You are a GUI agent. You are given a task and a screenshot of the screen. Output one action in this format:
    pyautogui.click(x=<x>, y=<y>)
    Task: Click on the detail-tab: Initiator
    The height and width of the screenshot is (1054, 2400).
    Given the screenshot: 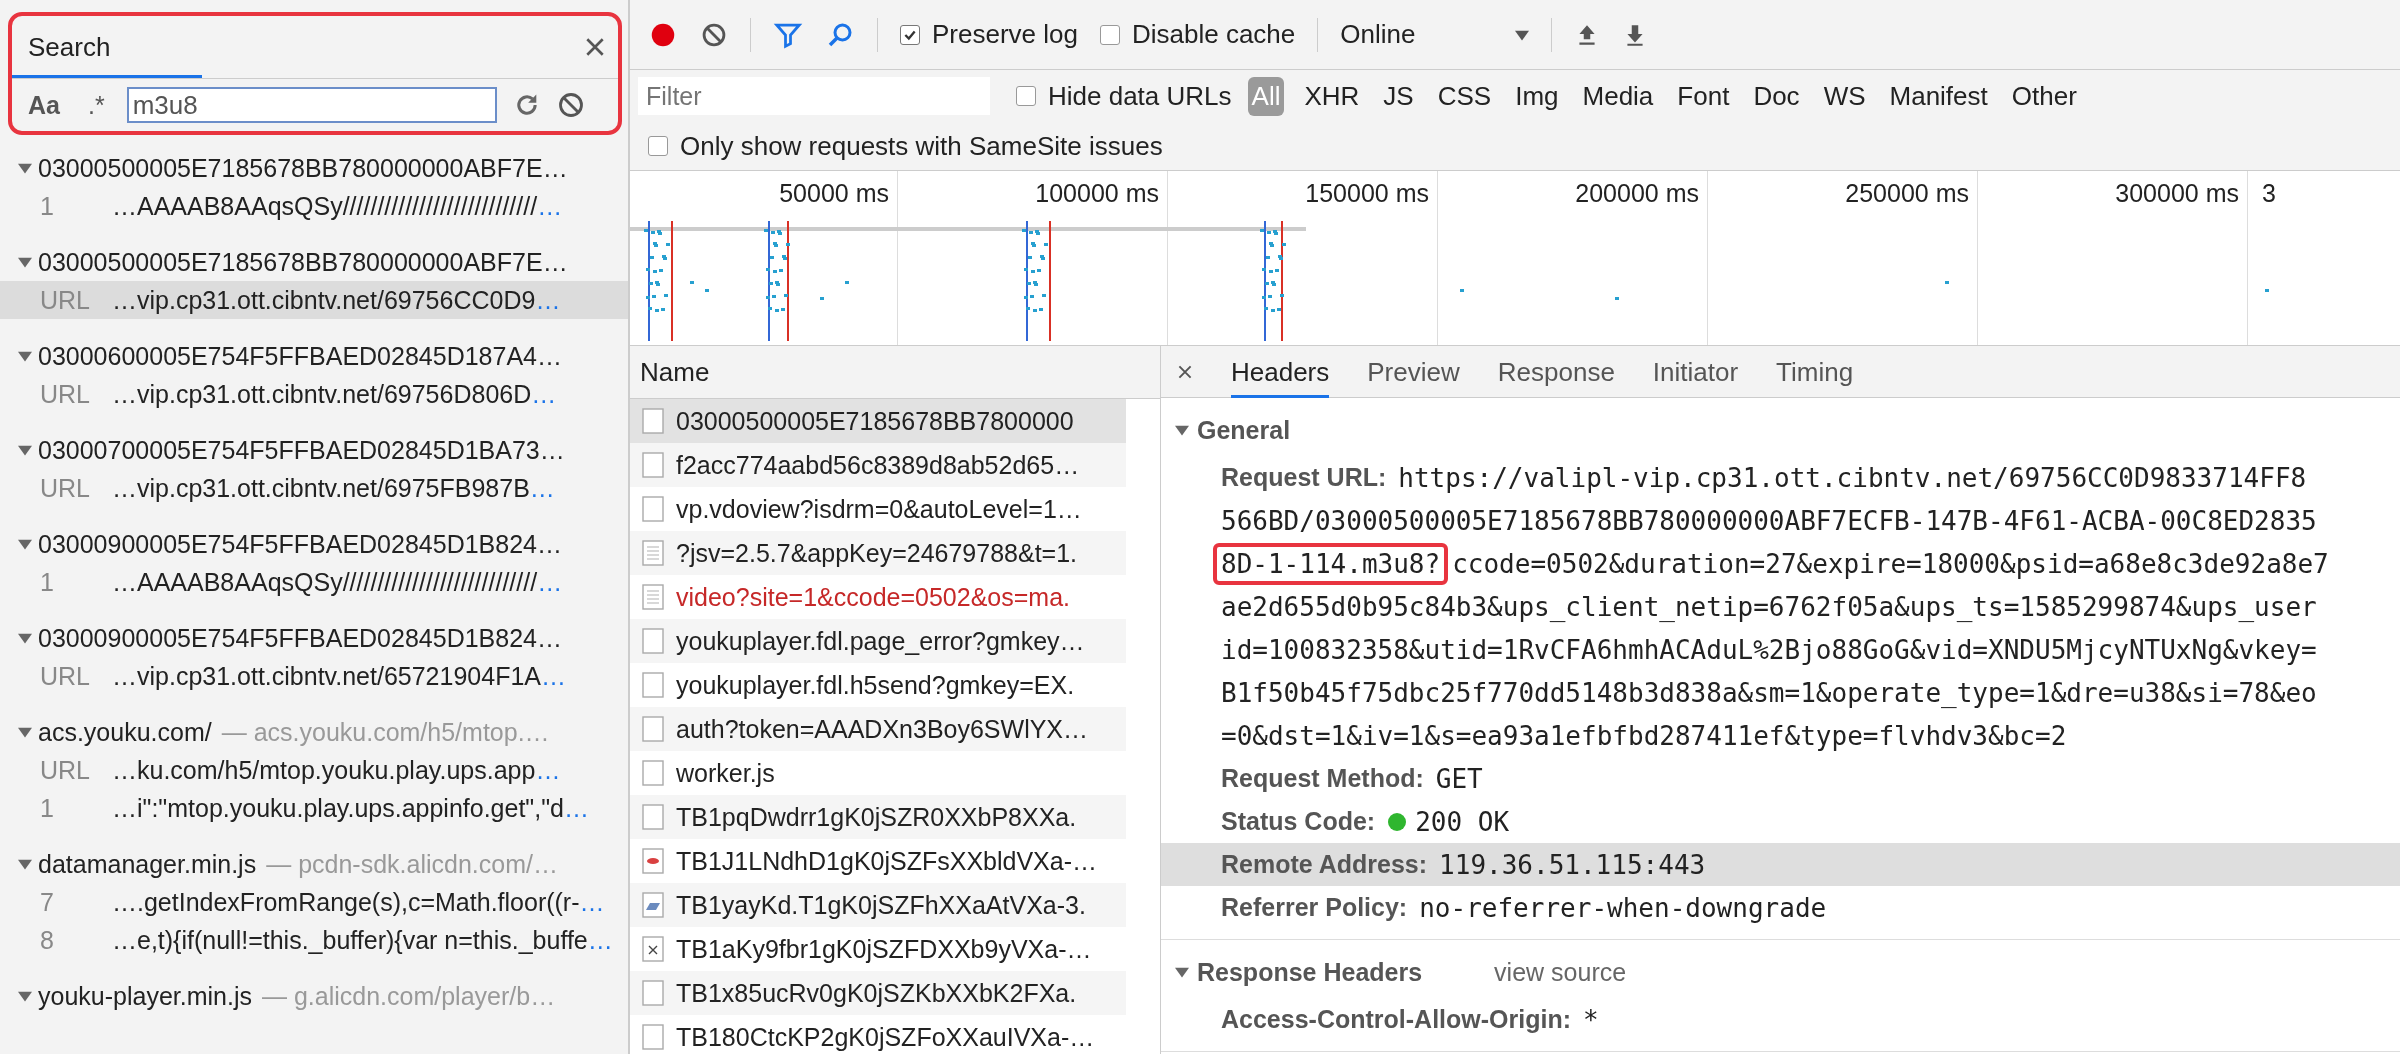 What is the action you would take?
    pyautogui.click(x=1695, y=371)
    